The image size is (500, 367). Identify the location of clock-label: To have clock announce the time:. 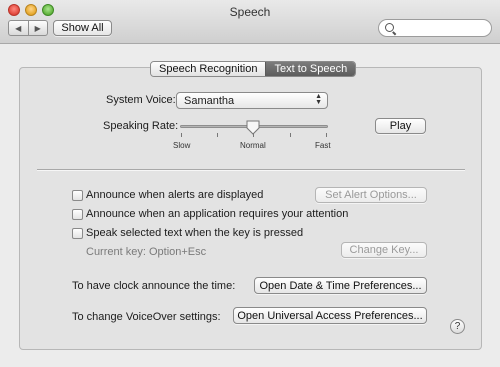
(154, 286).